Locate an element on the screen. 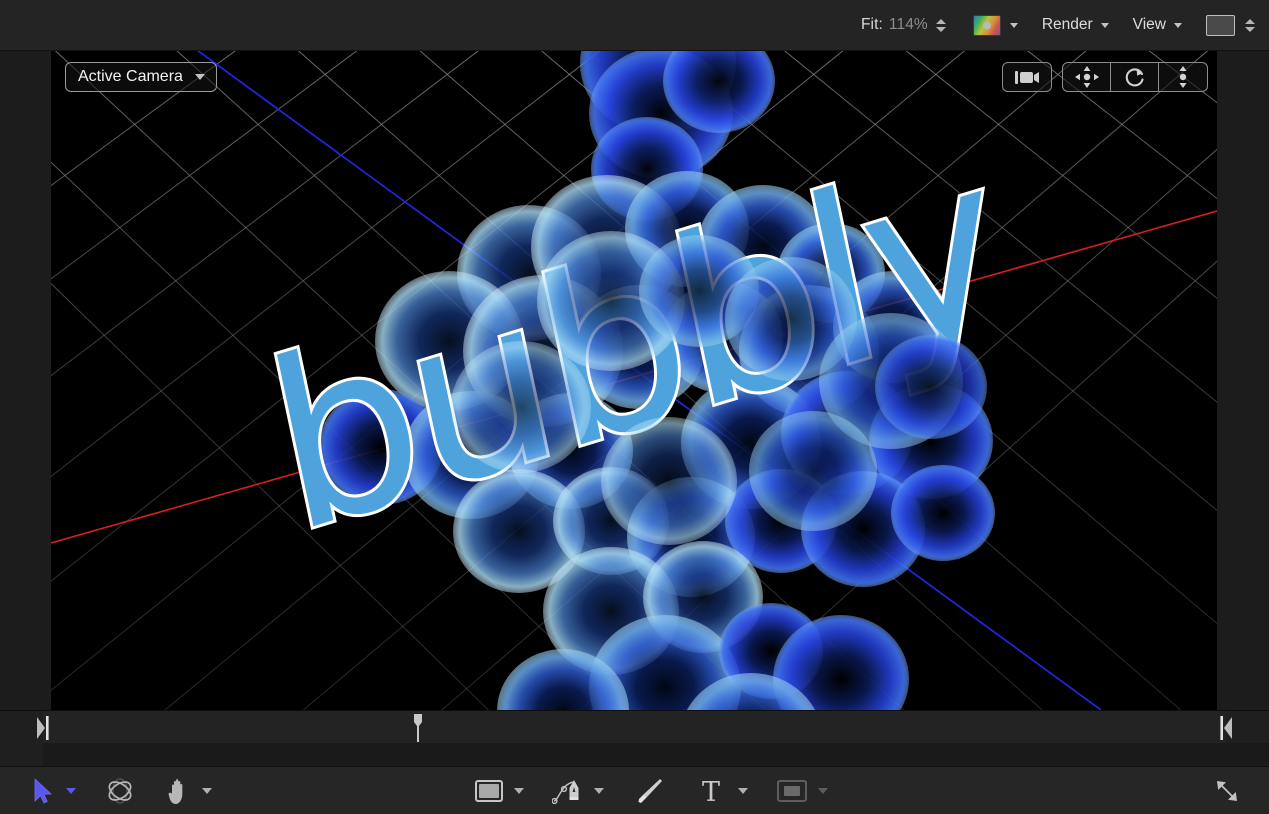  background-color-swatch-icon is located at coordinates (1220, 25).